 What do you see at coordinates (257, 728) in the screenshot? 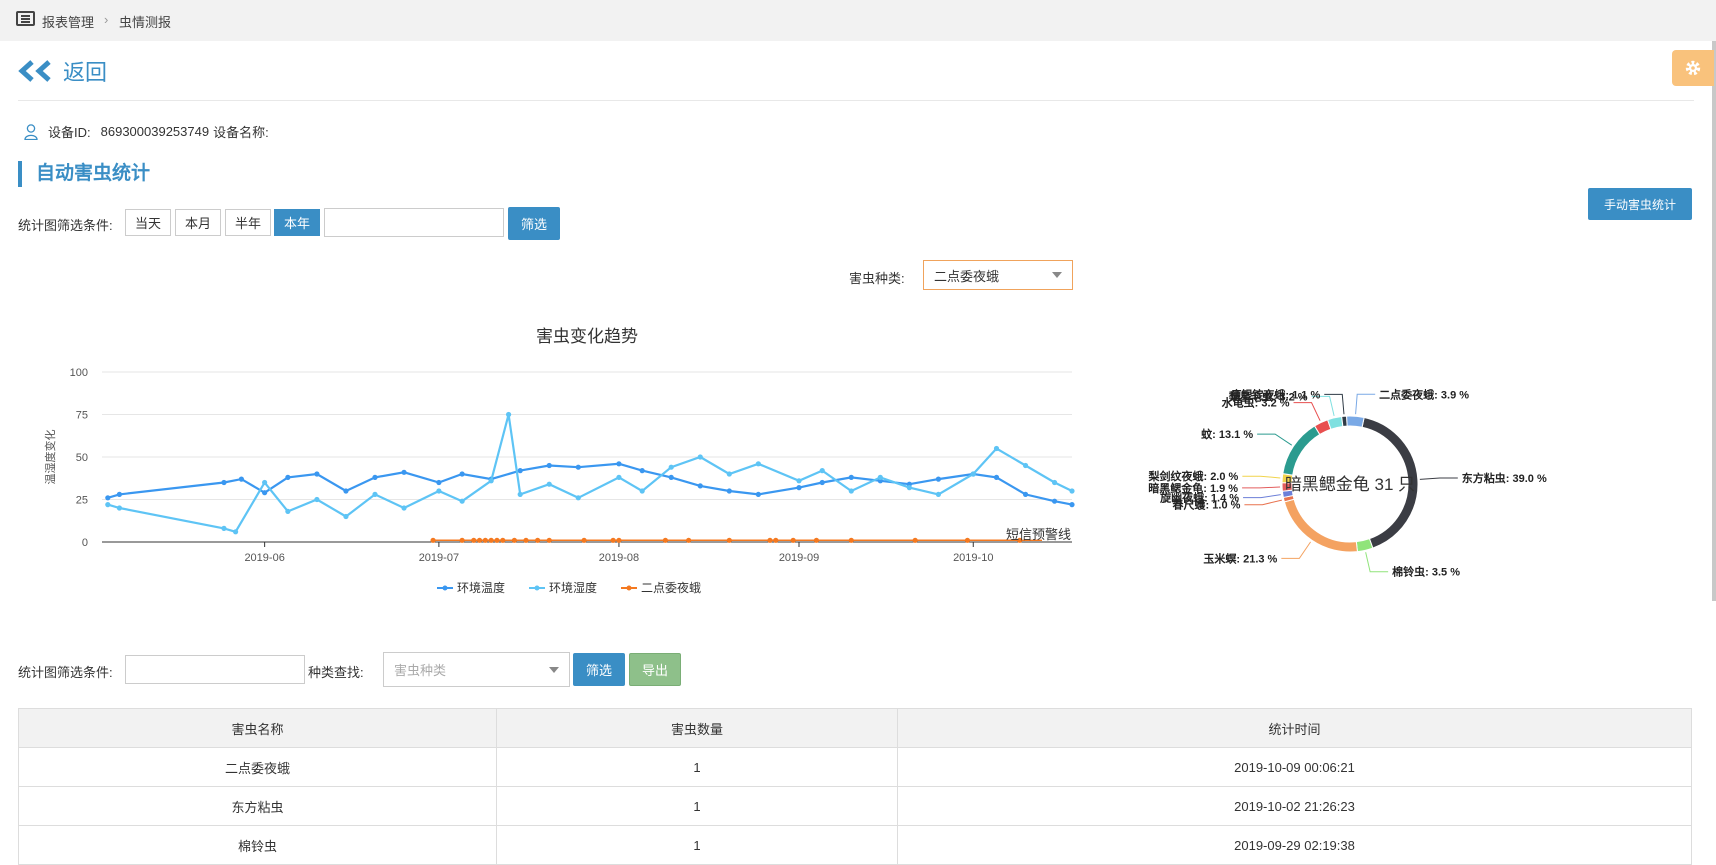
I see `column-header-pest-name: 害虫名称` at bounding box center [257, 728].